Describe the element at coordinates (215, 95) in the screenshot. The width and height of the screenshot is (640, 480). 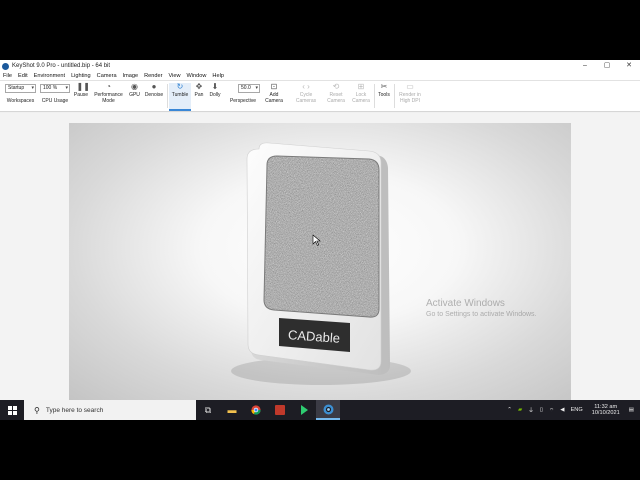
I see `dolly-label: Dolly` at that location.